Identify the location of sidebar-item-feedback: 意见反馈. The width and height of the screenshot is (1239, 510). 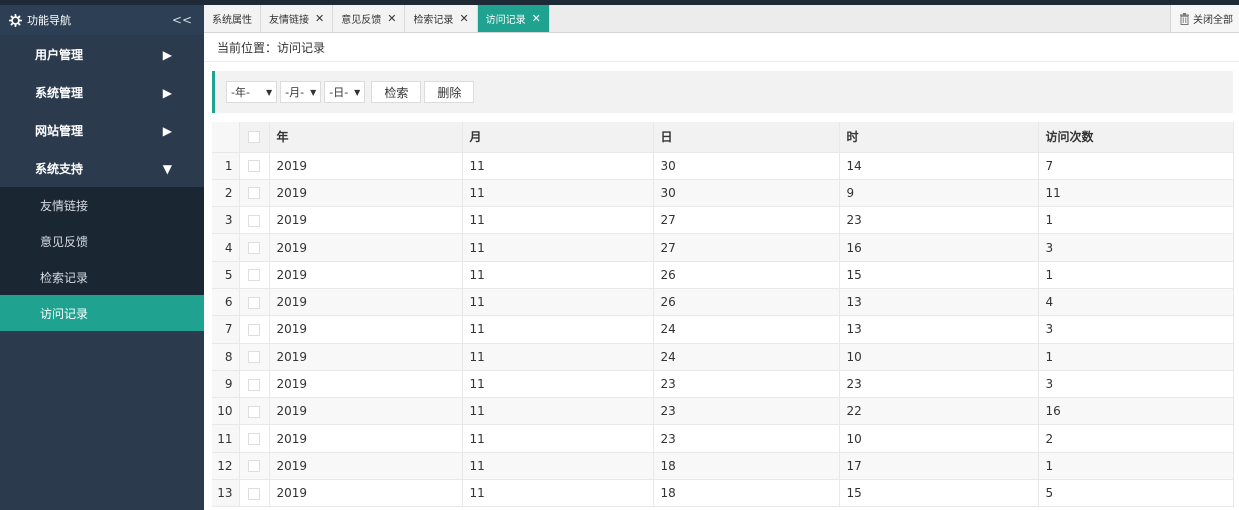
(102, 241).